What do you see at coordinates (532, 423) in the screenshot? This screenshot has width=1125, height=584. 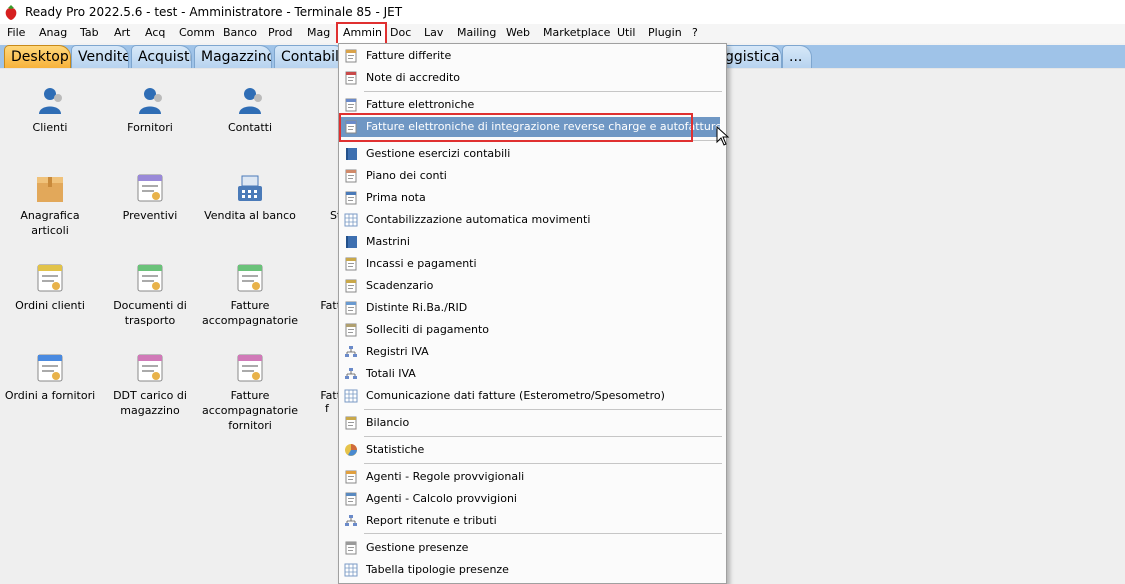 I see `menu-item-bilancio: Bilancio` at bounding box center [532, 423].